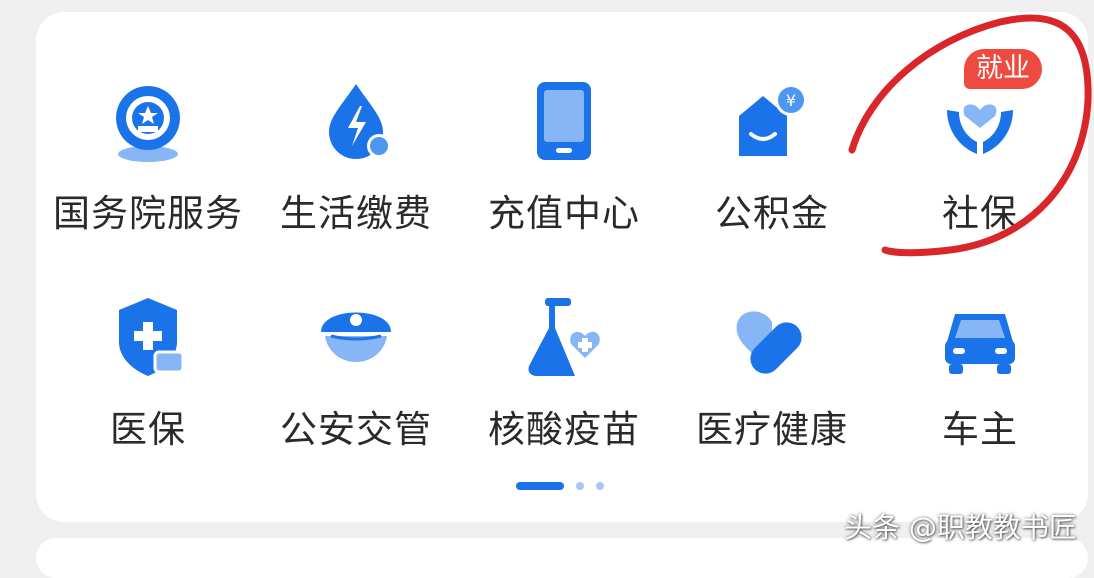 Image resolution: width=1094 pixels, height=578 pixels. Describe the element at coordinates (148, 392) in the screenshot. I see `service-medical-insurance: 医保` at that location.